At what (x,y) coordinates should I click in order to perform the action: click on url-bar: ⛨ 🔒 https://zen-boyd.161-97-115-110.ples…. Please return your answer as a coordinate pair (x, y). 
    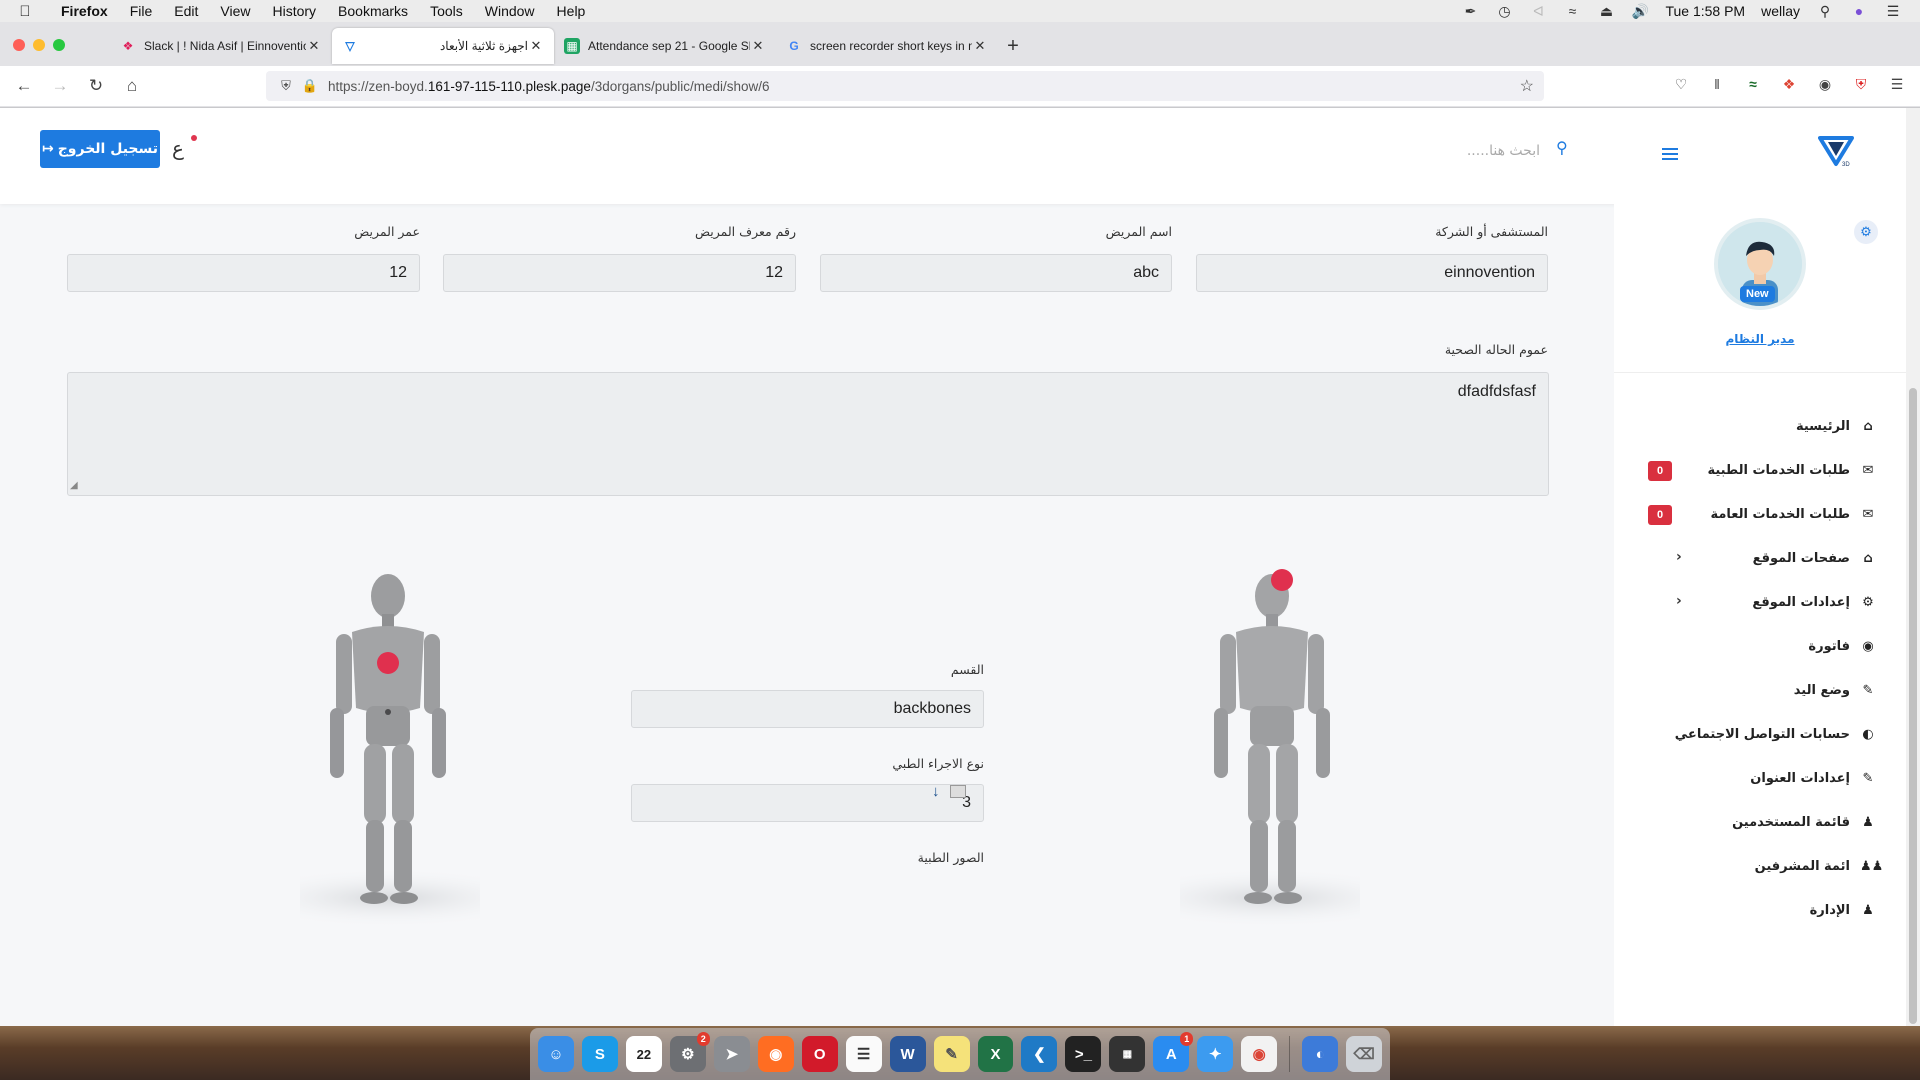
    Looking at the image, I should click on (905, 86).